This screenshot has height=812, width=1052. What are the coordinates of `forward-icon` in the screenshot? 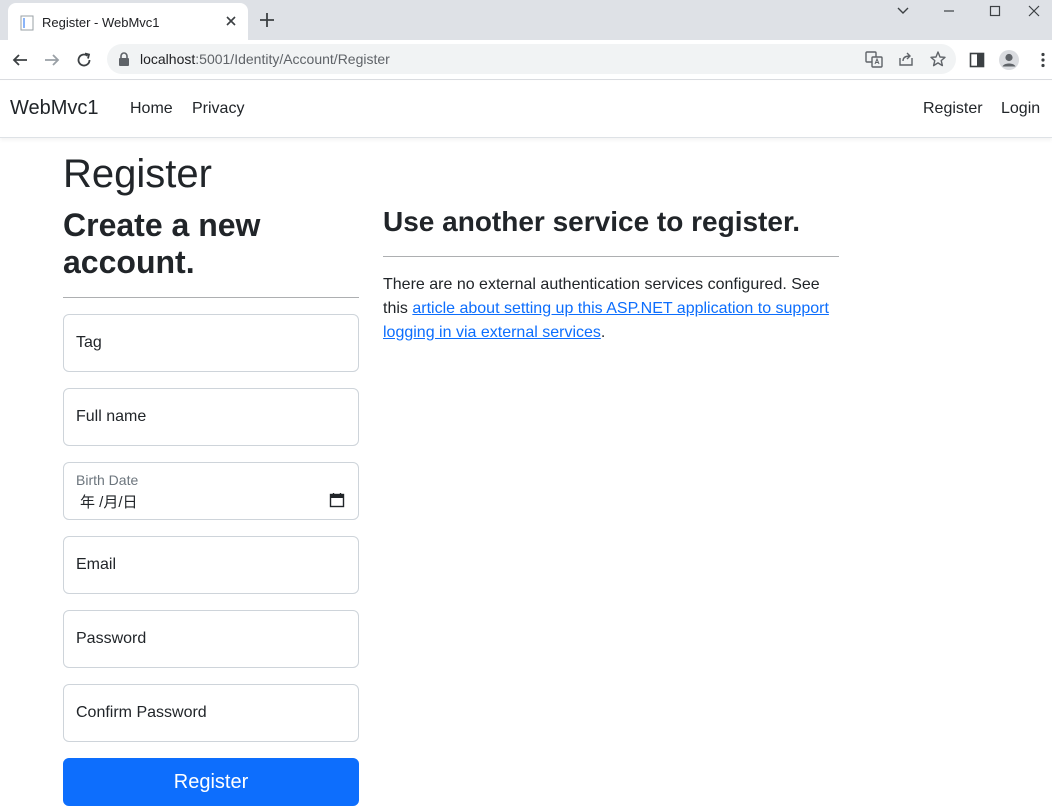 It's located at (52, 60).